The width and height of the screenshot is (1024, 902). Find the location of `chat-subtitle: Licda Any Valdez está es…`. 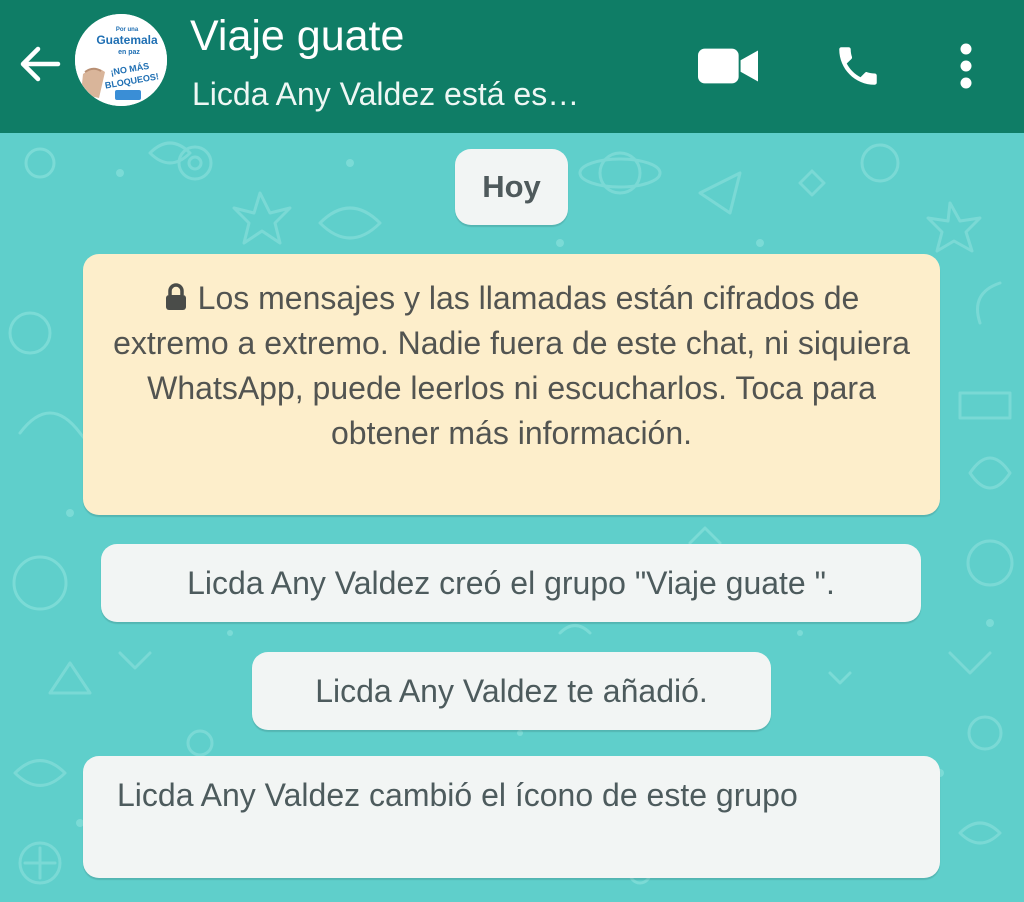

chat-subtitle: Licda Any Valdez está es… is located at coordinates (432, 94).